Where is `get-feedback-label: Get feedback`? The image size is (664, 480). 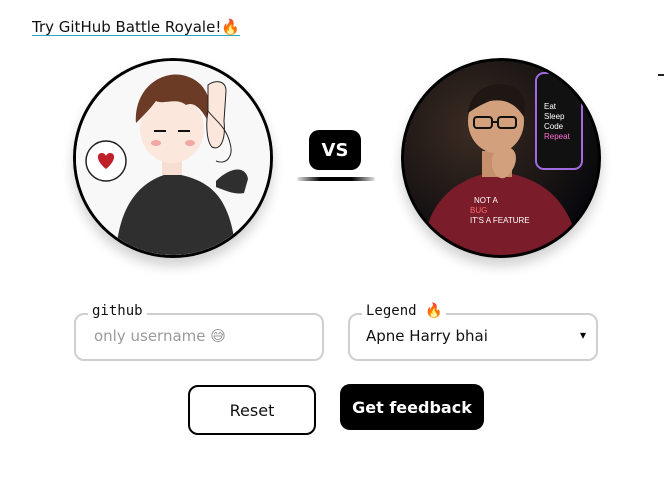
get-feedback-label: Get feedback is located at coordinates (412, 407).